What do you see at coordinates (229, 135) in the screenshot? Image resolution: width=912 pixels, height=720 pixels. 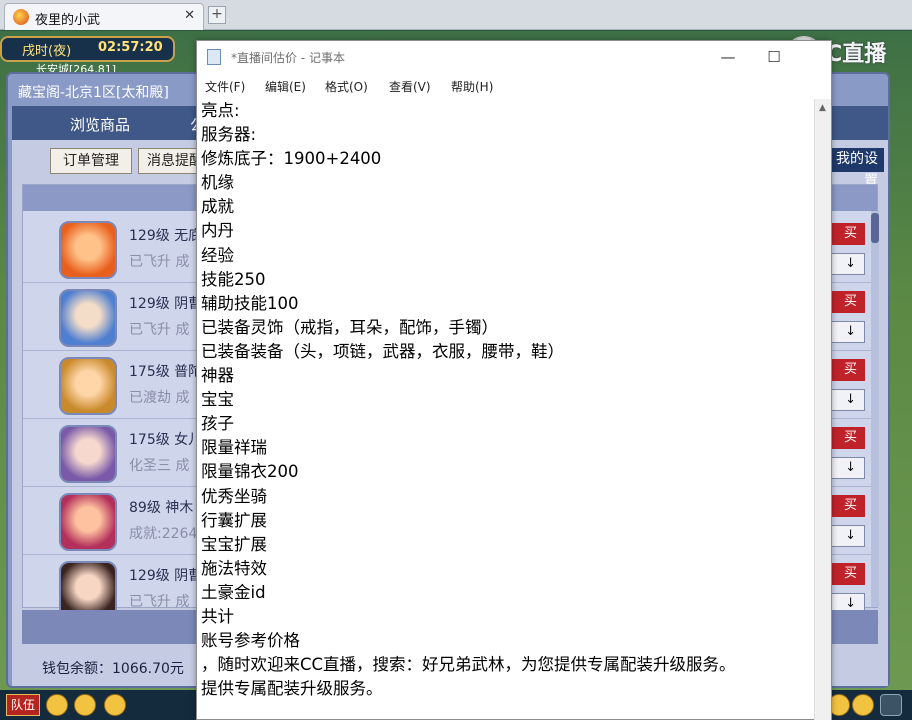 I see `text-line: 服务器:` at bounding box center [229, 135].